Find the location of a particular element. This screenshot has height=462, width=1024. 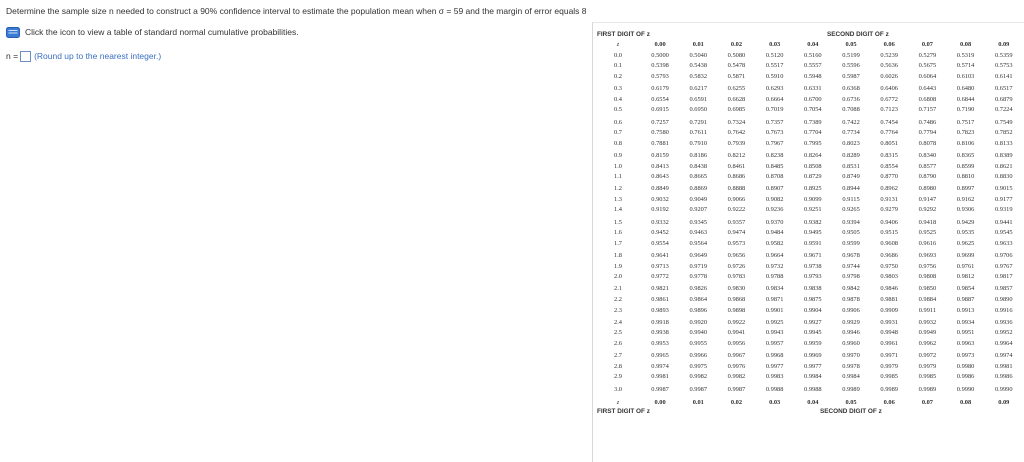

probability-cell: 0.8944 is located at coordinates (851, 189).